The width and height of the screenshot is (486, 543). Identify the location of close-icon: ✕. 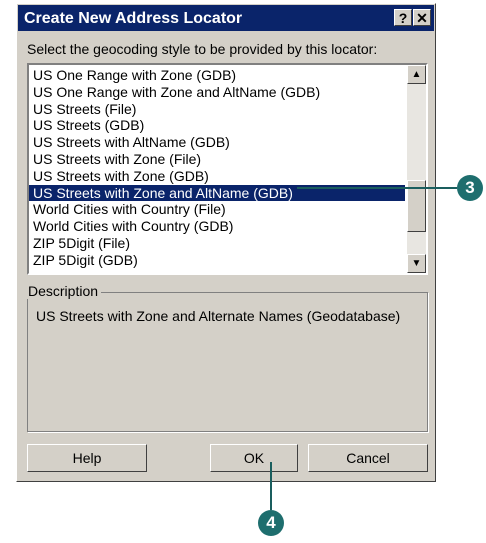
(422, 17).